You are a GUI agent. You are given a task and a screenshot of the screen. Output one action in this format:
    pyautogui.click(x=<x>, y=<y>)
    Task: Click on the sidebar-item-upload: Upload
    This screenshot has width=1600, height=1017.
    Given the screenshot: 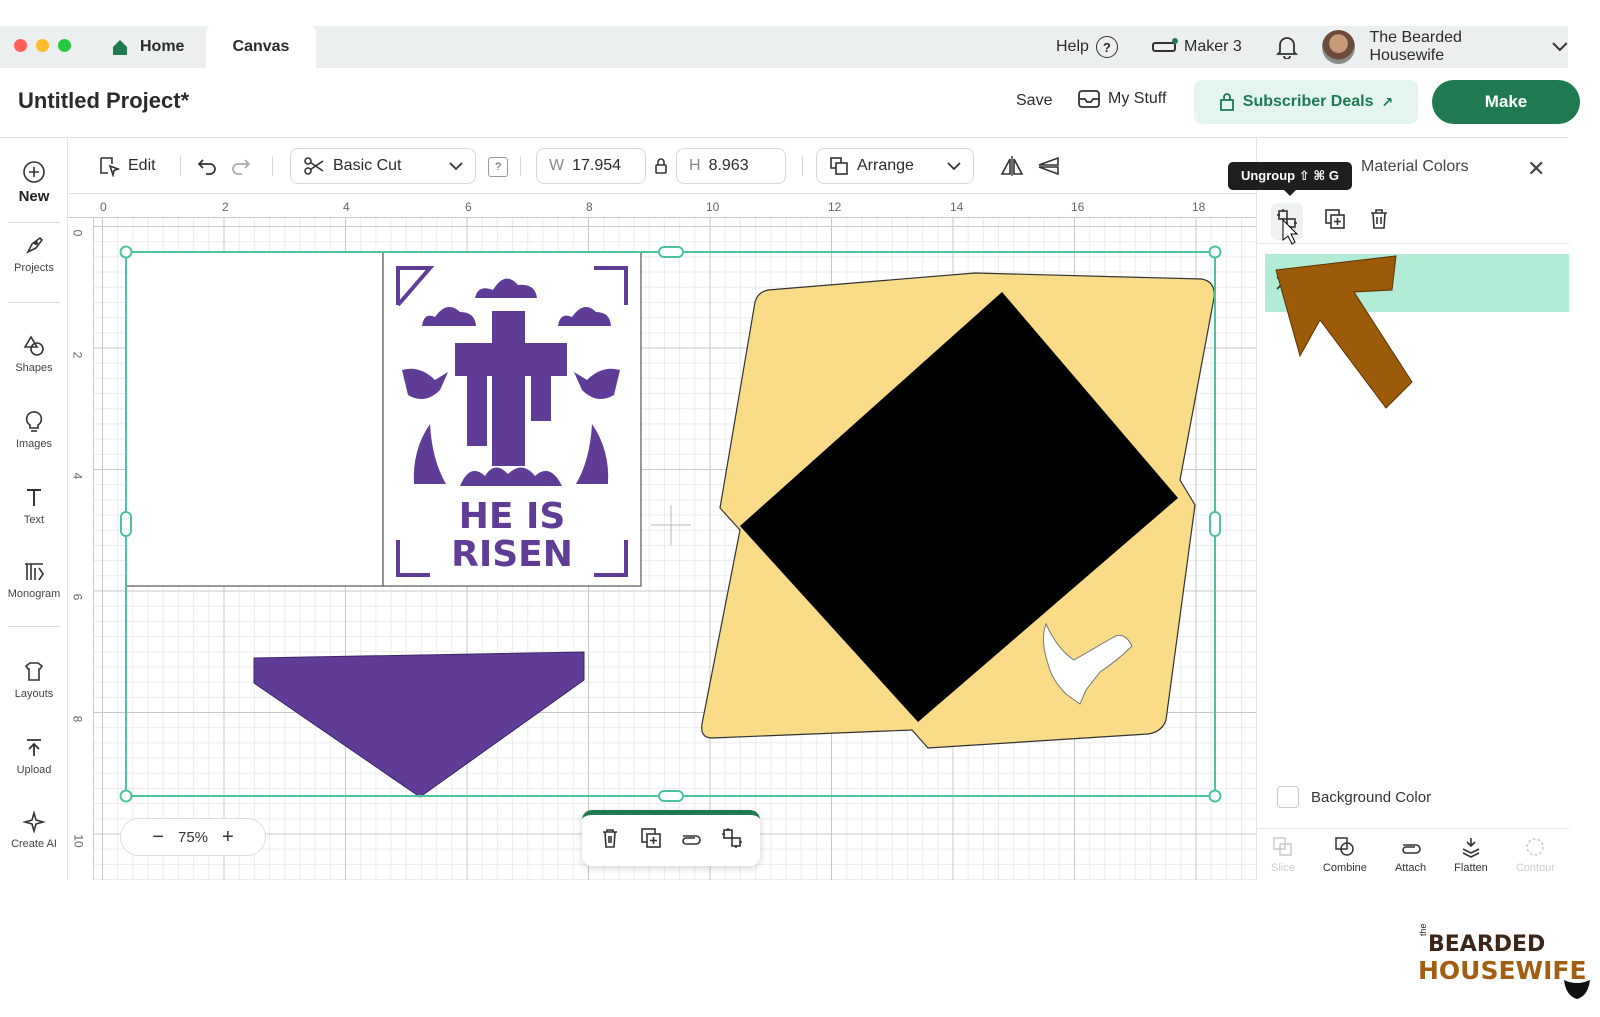 What is the action you would take?
    pyautogui.click(x=34, y=756)
    